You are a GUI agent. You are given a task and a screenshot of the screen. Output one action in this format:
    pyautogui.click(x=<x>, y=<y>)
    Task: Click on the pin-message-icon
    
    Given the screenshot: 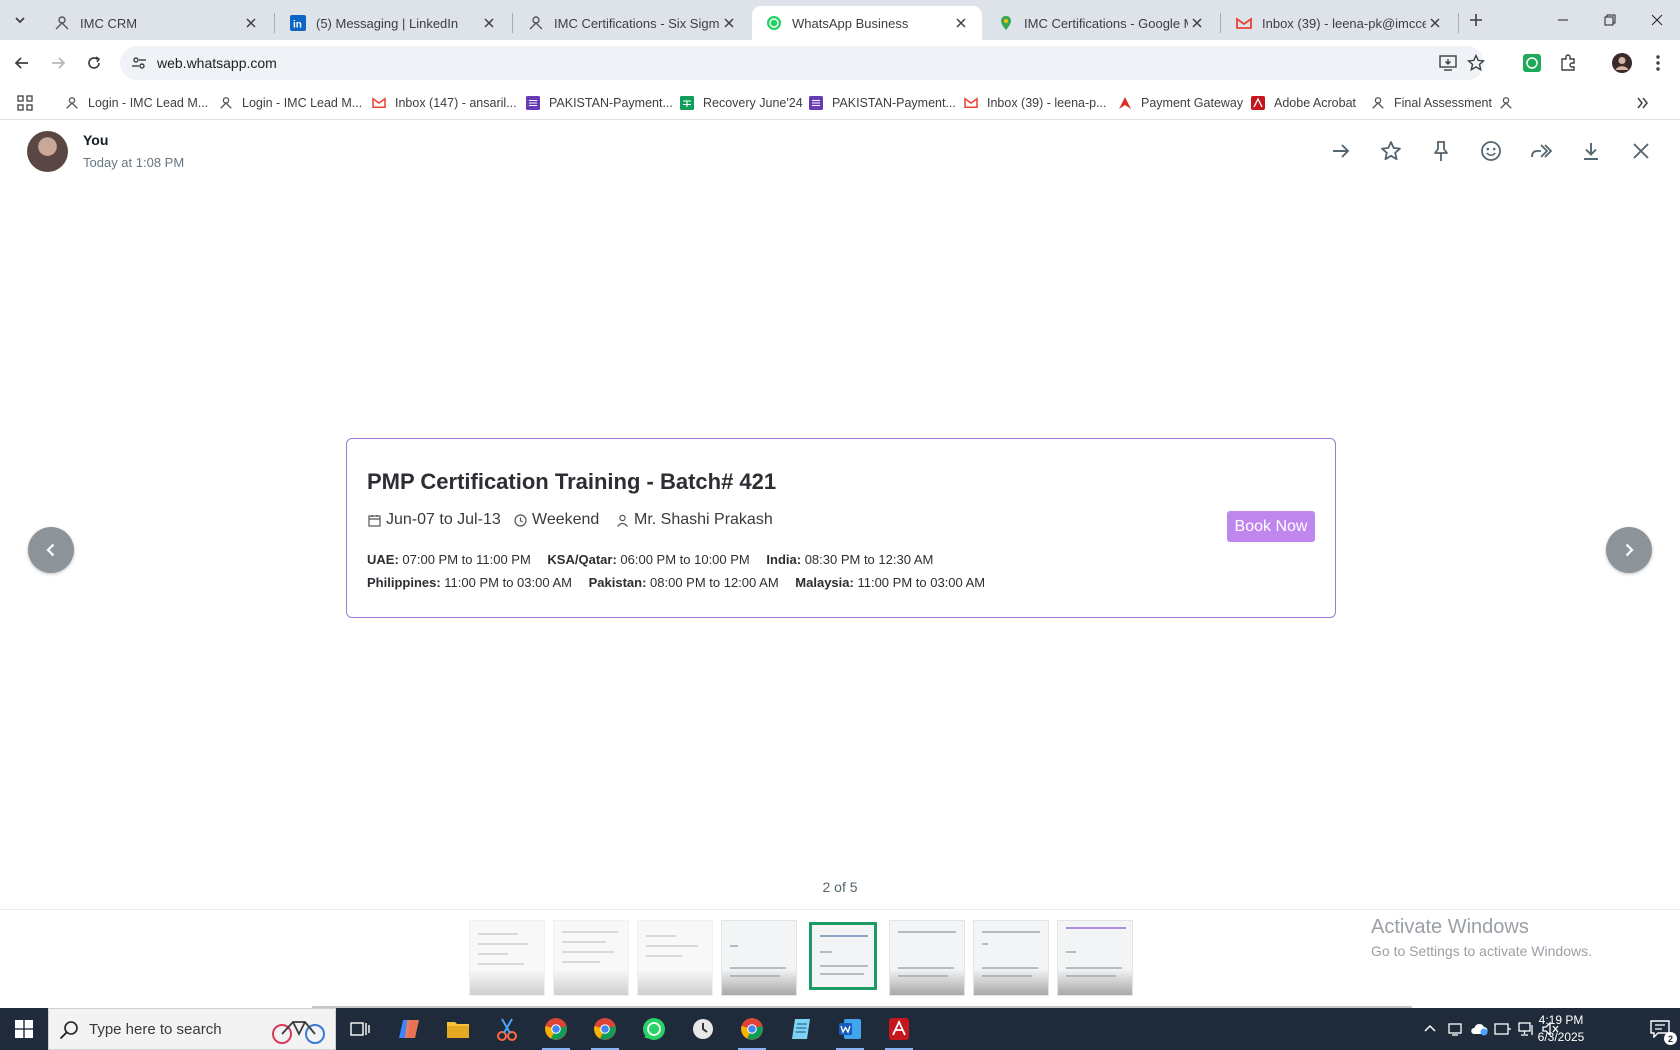 What is the action you would take?
    pyautogui.click(x=1441, y=151)
    